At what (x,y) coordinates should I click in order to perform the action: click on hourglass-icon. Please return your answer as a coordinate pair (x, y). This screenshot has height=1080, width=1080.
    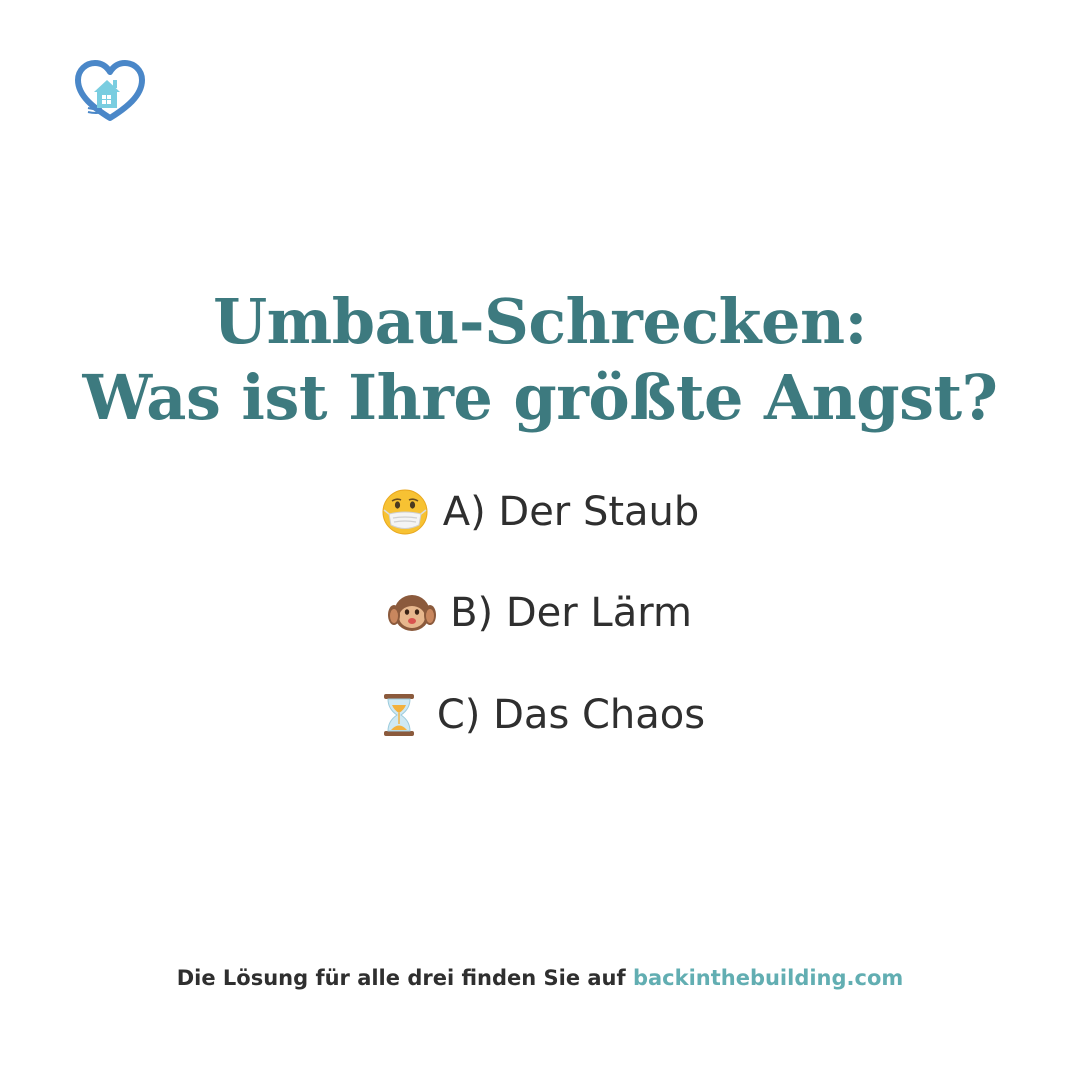
    Looking at the image, I should click on (399, 715).